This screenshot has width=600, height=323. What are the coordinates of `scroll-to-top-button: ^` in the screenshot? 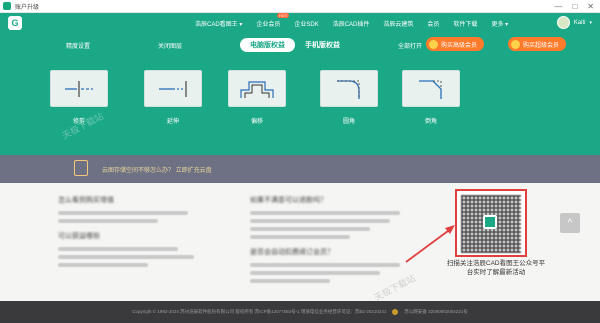 It's located at (570, 223).